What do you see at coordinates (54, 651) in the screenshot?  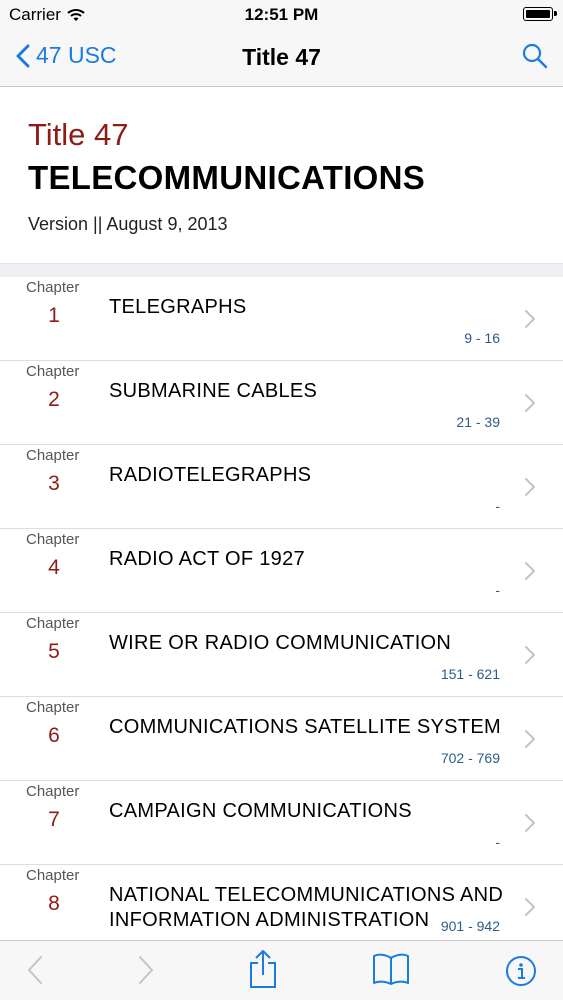 I see `chapter-number: 5` at bounding box center [54, 651].